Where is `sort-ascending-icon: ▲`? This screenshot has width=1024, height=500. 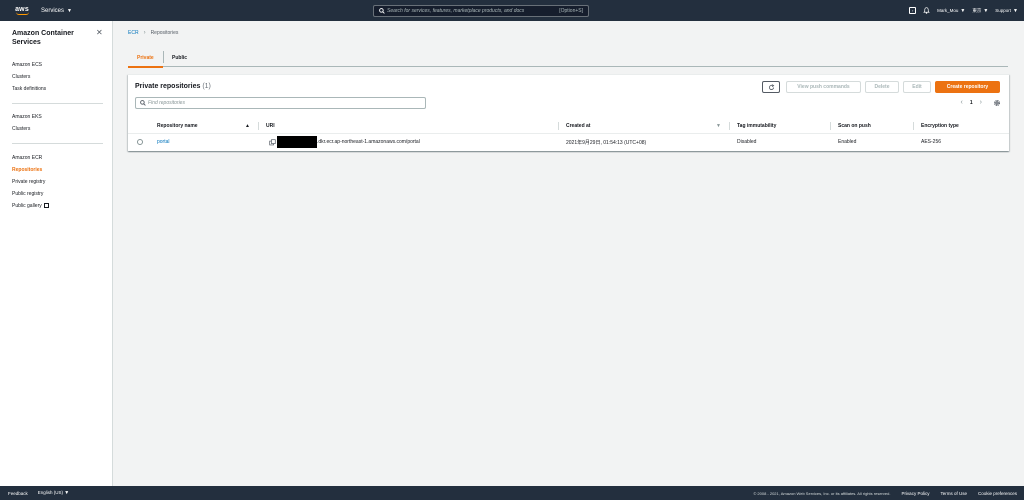
sort-ascending-icon: ▲ is located at coordinates (247, 126).